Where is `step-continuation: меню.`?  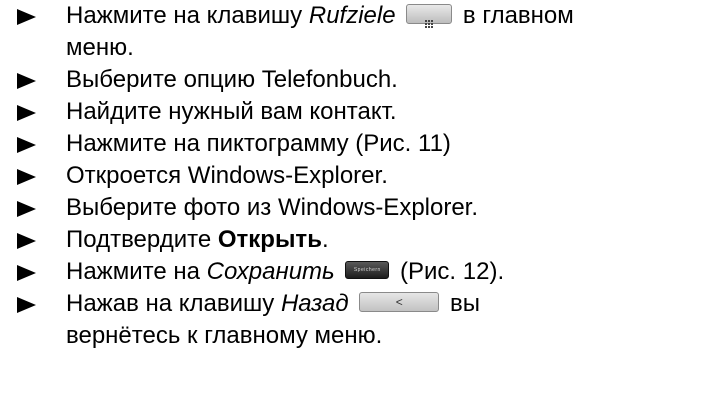 step-continuation: меню. is located at coordinates (364, 48).